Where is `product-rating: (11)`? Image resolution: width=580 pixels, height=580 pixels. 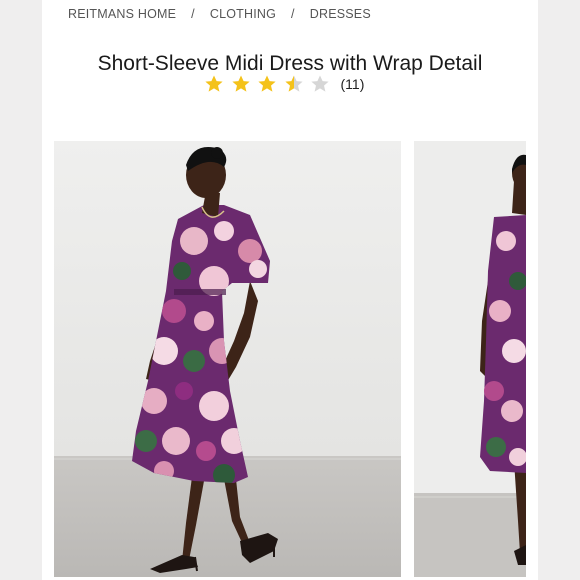
product-rating: (11) is located at coordinates (284, 84).